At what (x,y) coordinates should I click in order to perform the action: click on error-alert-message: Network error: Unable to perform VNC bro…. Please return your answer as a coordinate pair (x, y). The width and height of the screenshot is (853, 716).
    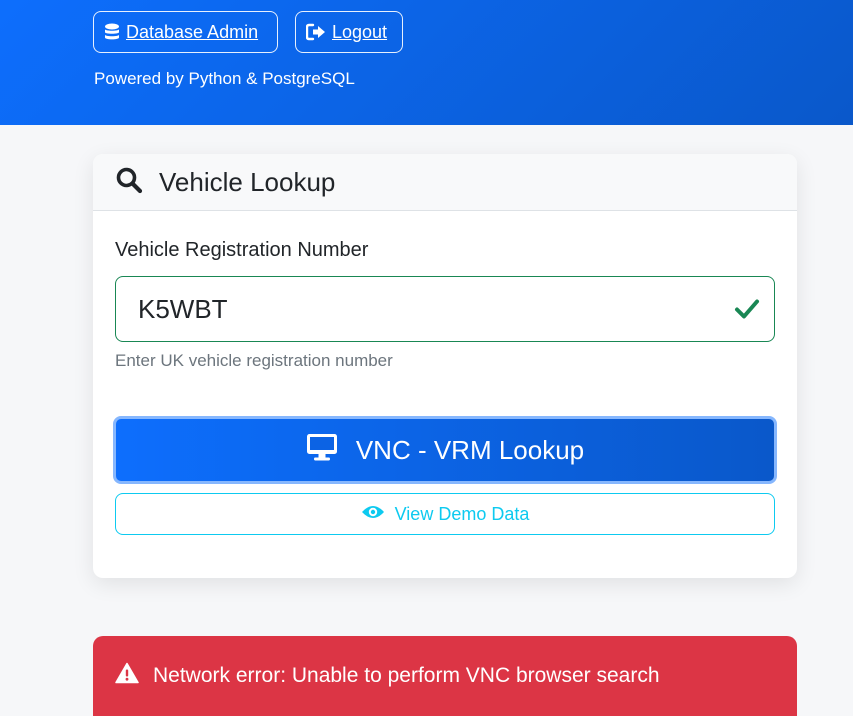
    Looking at the image, I should click on (406, 675).